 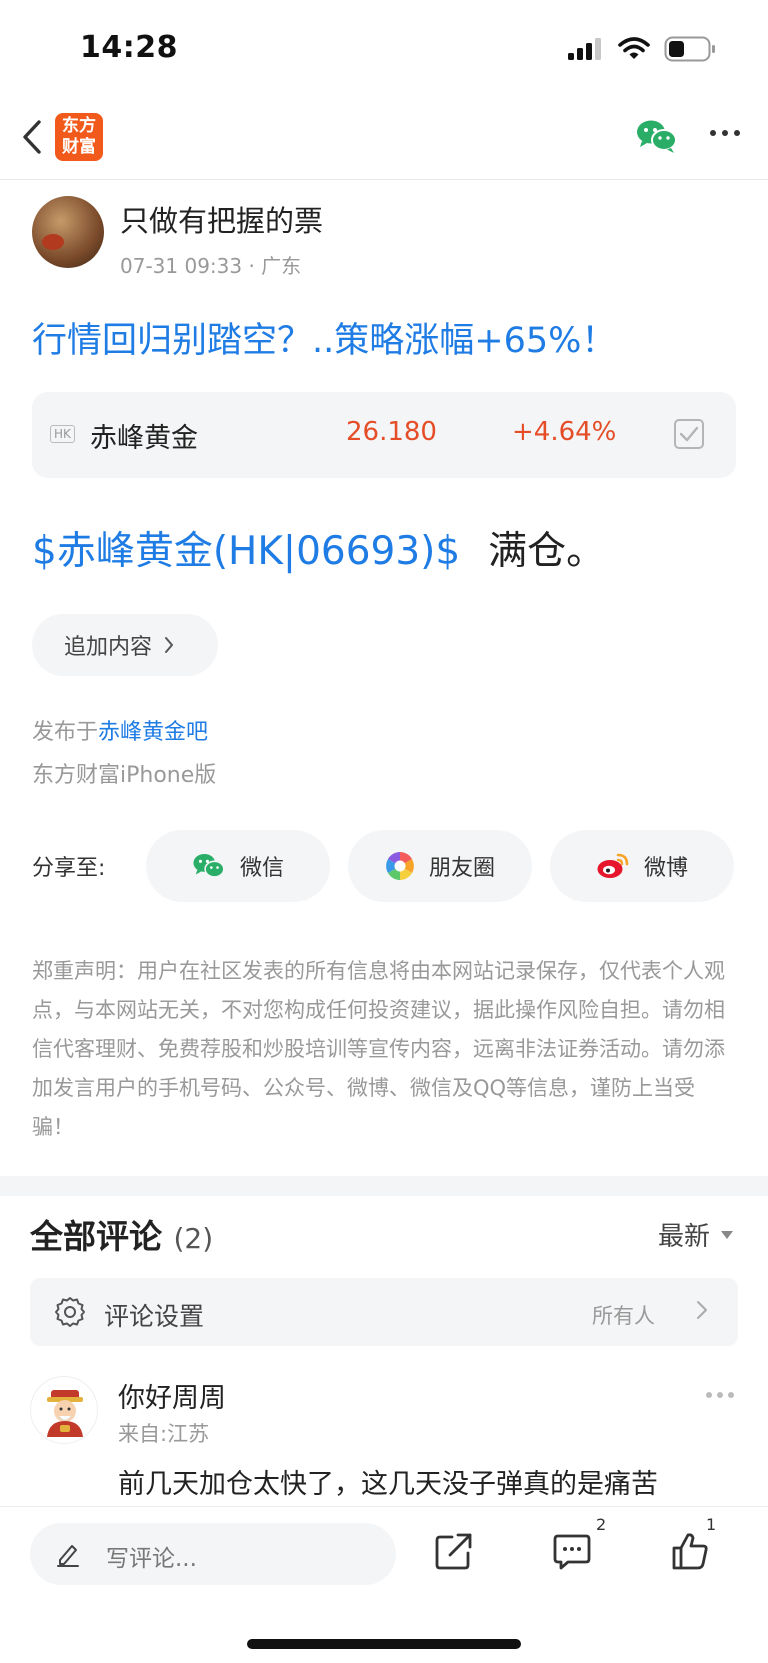 I want to click on author-name: 只做有把握的票, so click(x=221, y=219).